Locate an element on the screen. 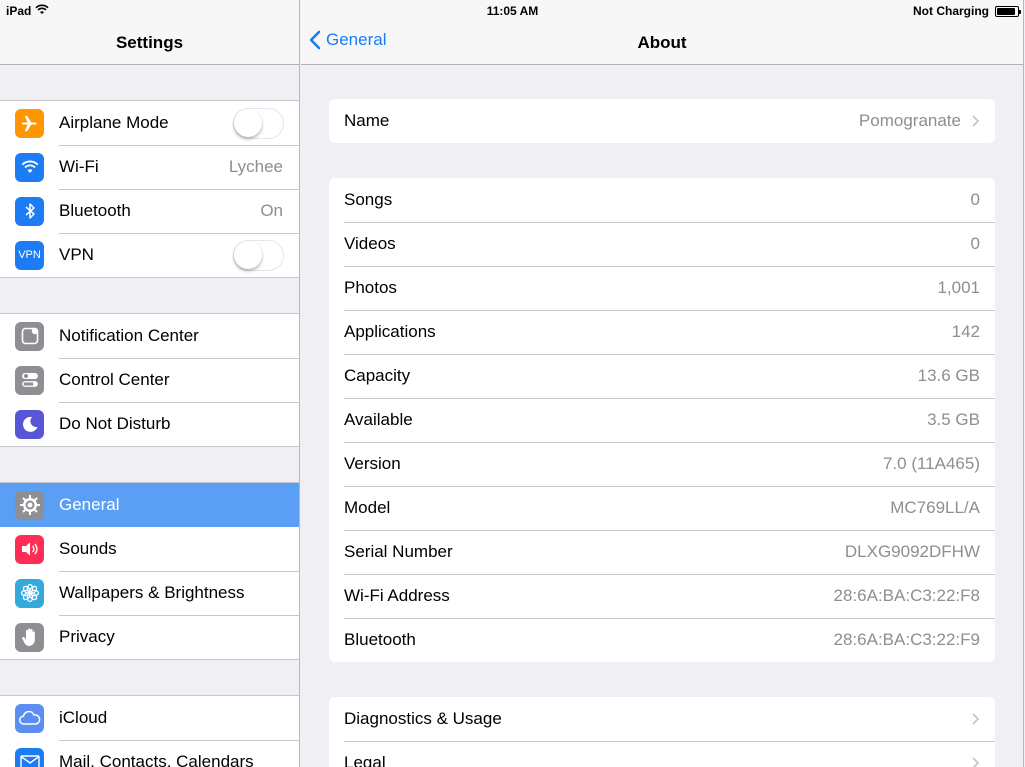 The height and width of the screenshot is (767, 1025). info-value: 28:6A:BA:C3:22:F8 is located at coordinates (906, 595).